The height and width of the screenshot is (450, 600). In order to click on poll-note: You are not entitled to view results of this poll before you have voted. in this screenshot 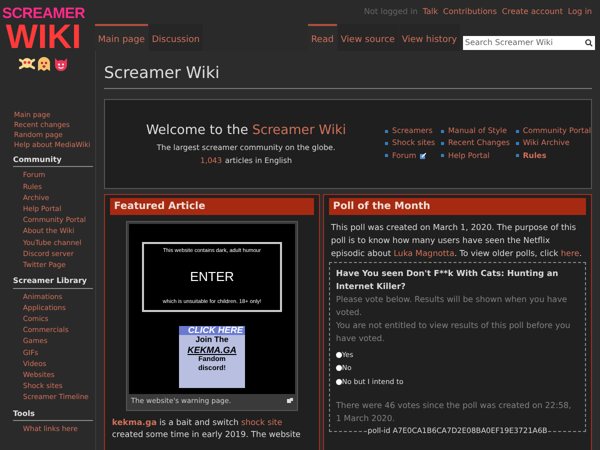, I will do `click(454, 331)`.